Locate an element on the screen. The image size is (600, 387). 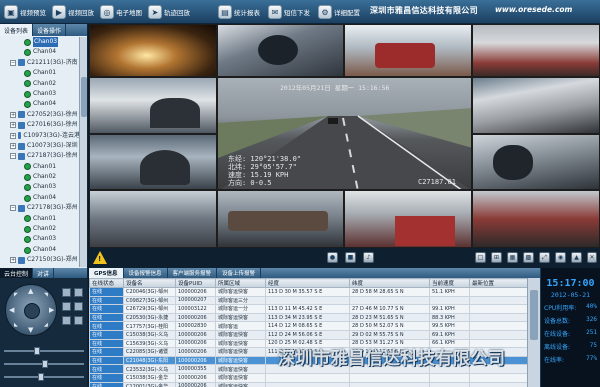
brightness-slider is located at coordinates (44, 351).